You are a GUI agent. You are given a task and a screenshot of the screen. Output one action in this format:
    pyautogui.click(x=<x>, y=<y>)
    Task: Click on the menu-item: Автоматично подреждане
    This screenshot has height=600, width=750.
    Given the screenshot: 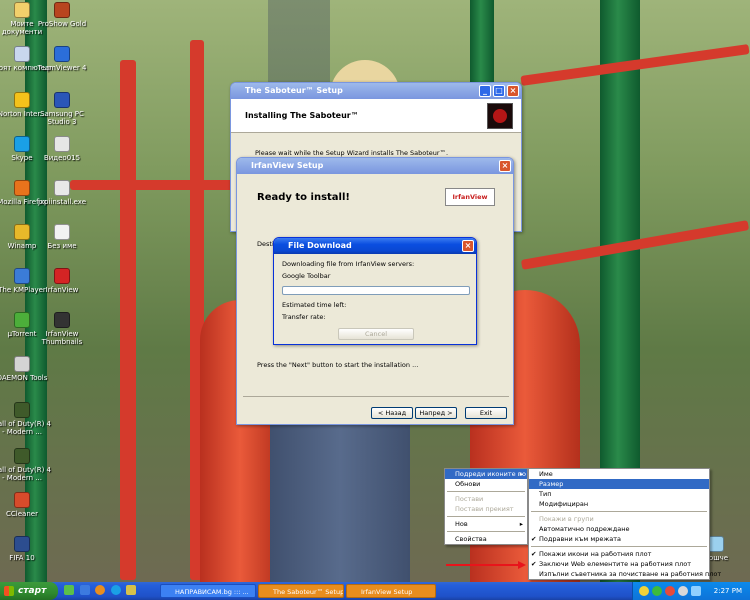 What is the action you would take?
    pyautogui.click(x=619, y=529)
    